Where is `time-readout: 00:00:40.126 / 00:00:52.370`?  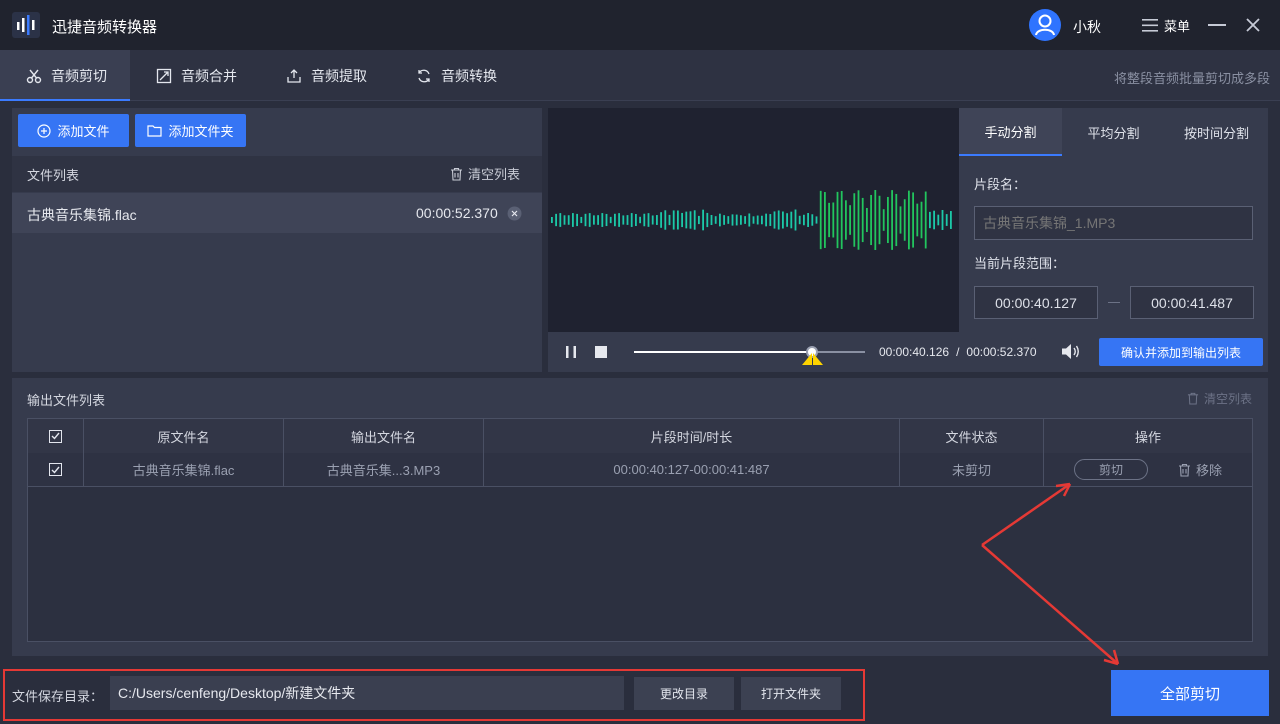
time-readout: 00:00:40.126 / 00:00:52.370 is located at coordinates (958, 352).